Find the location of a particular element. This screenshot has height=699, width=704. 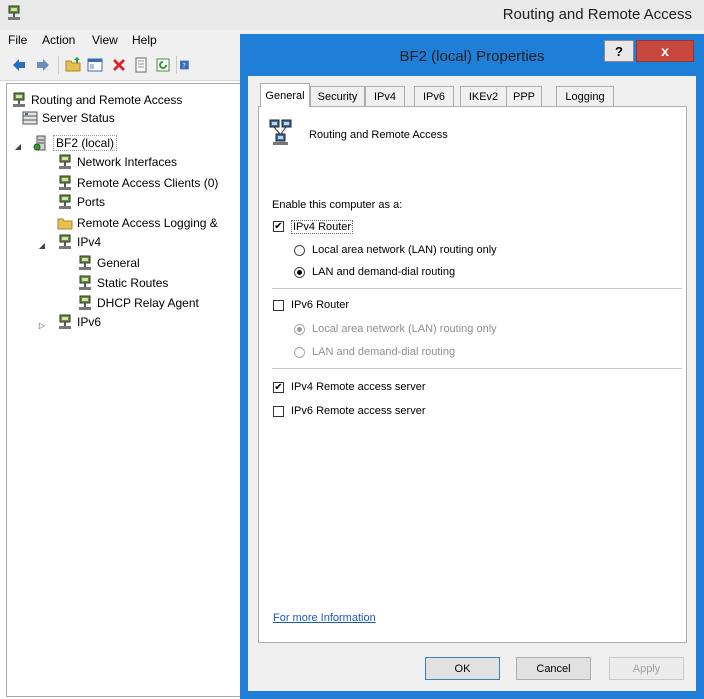

ipv6-remote-access-checkbox is located at coordinates (278, 411).